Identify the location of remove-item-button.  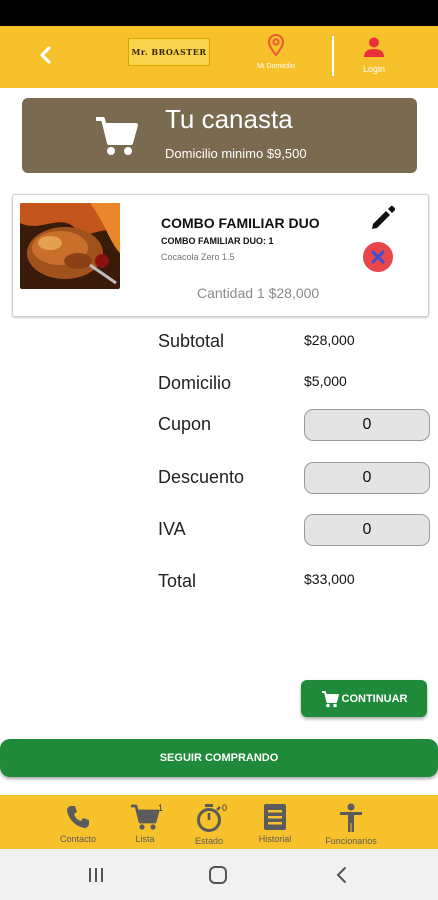
(378, 257).